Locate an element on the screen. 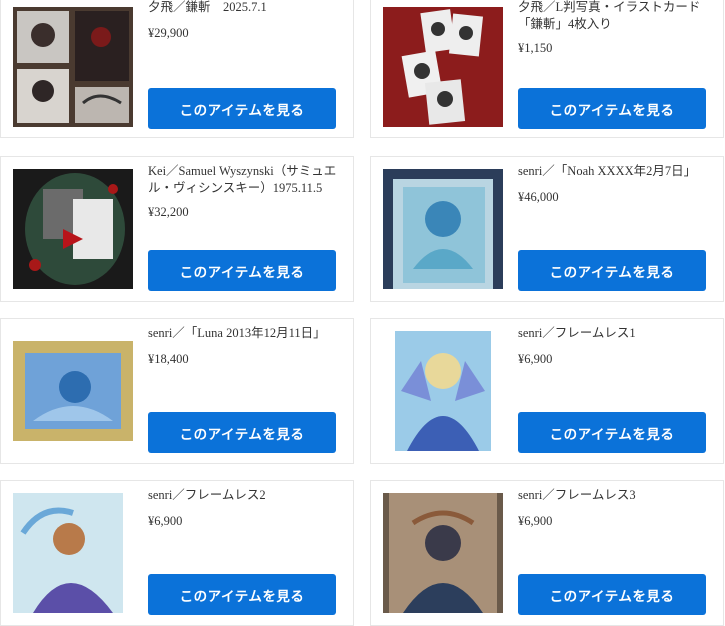  product-title: senri／「Luna 2013年12月11日」 is located at coordinates (248, 333).